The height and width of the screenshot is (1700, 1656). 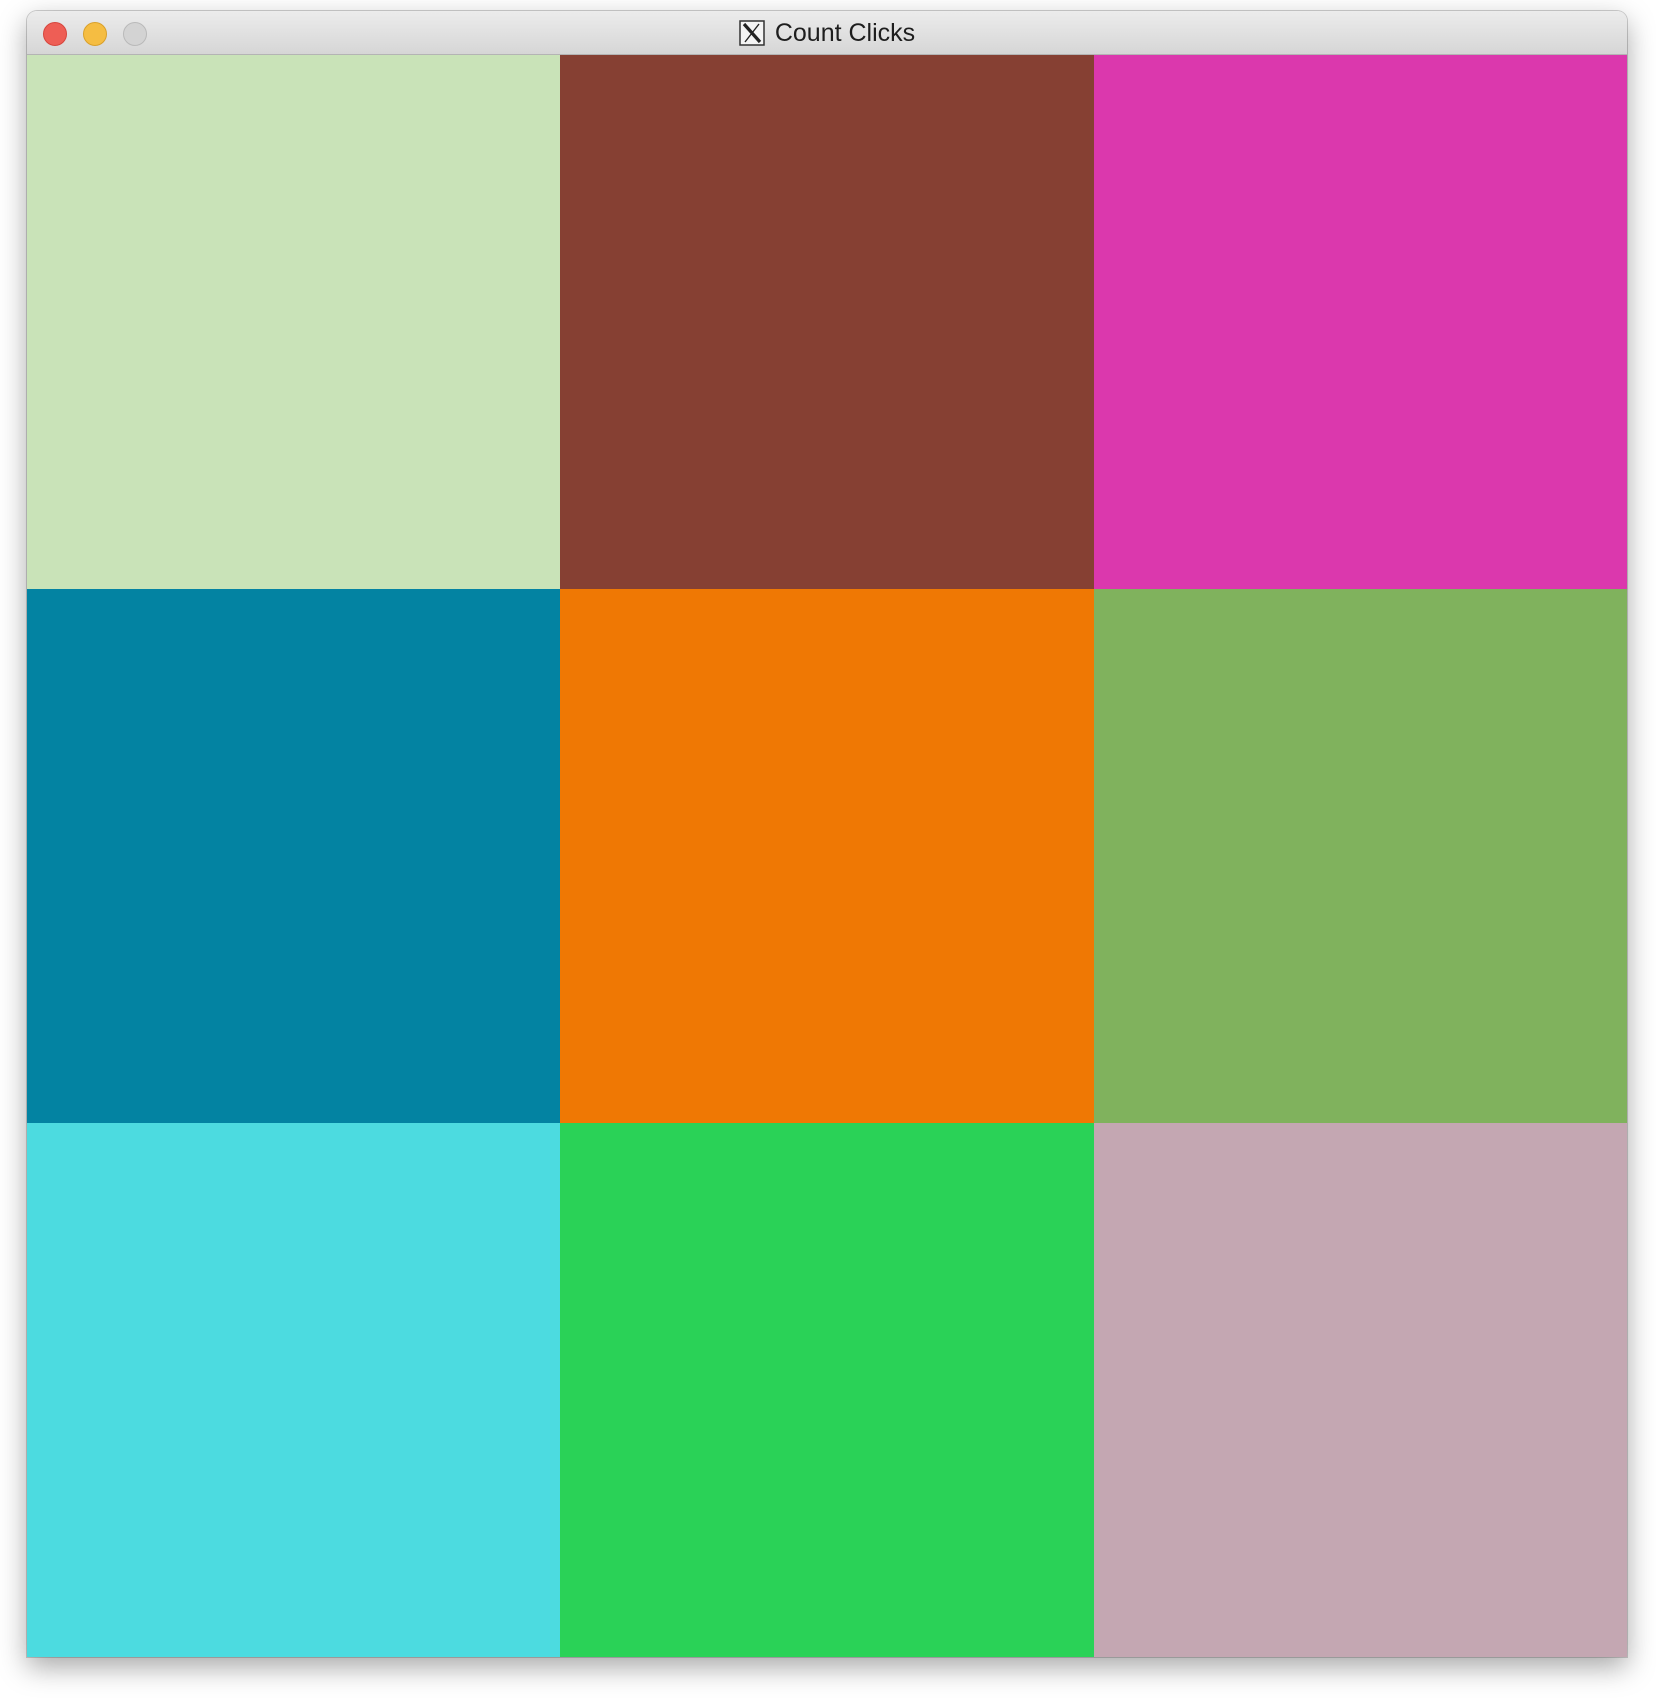 I want to click on title-bar: Count Clicks, so click(x=827, y=33).